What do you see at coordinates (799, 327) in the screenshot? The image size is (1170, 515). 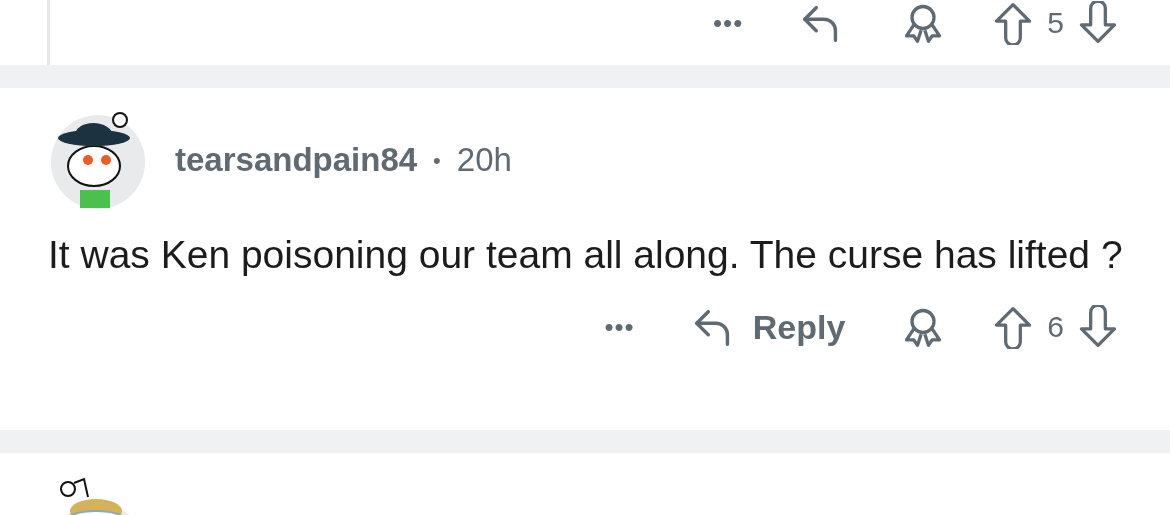 I see `reply-button: Reply` at bounding box center [799, 327].